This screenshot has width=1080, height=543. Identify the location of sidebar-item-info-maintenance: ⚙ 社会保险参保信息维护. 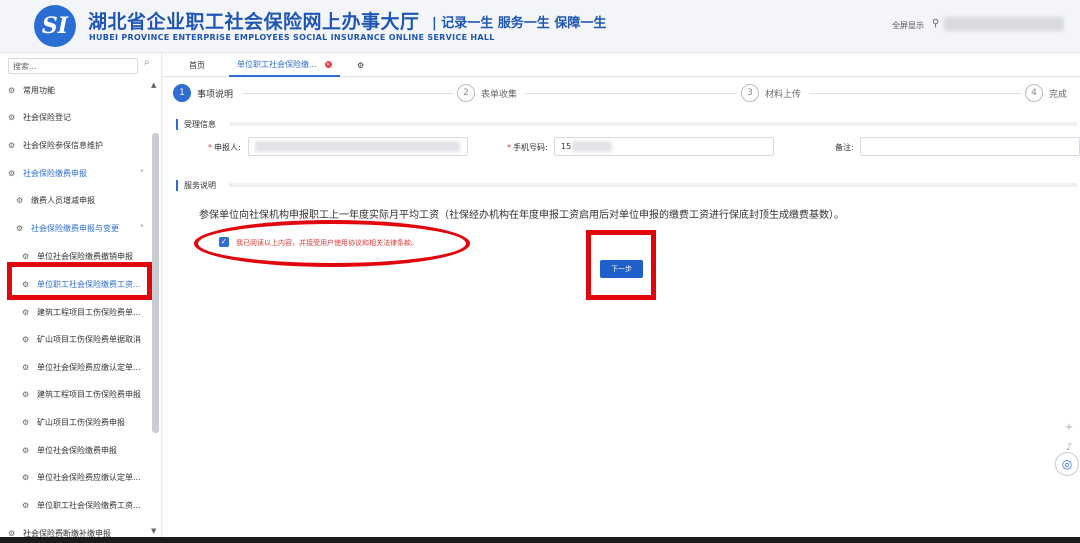
(55, 145).